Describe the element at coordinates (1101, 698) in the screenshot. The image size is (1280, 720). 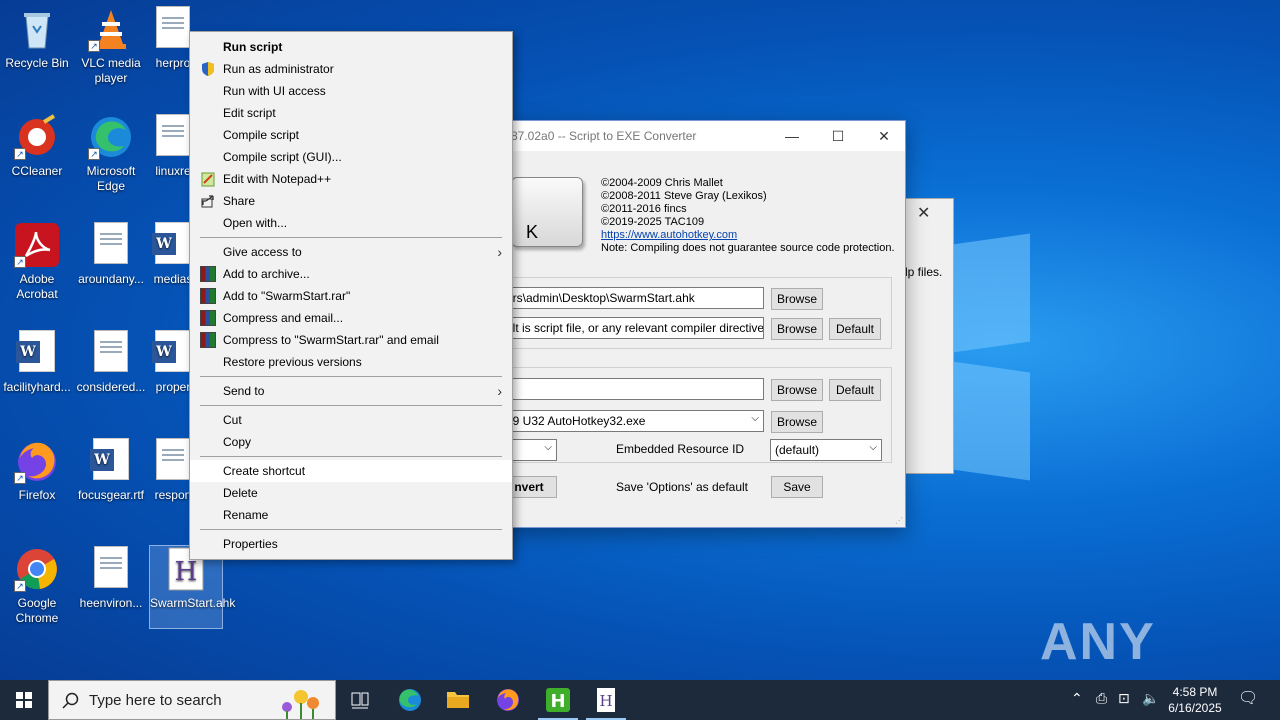
I see `meet-now-icon: ⎙` at that location.